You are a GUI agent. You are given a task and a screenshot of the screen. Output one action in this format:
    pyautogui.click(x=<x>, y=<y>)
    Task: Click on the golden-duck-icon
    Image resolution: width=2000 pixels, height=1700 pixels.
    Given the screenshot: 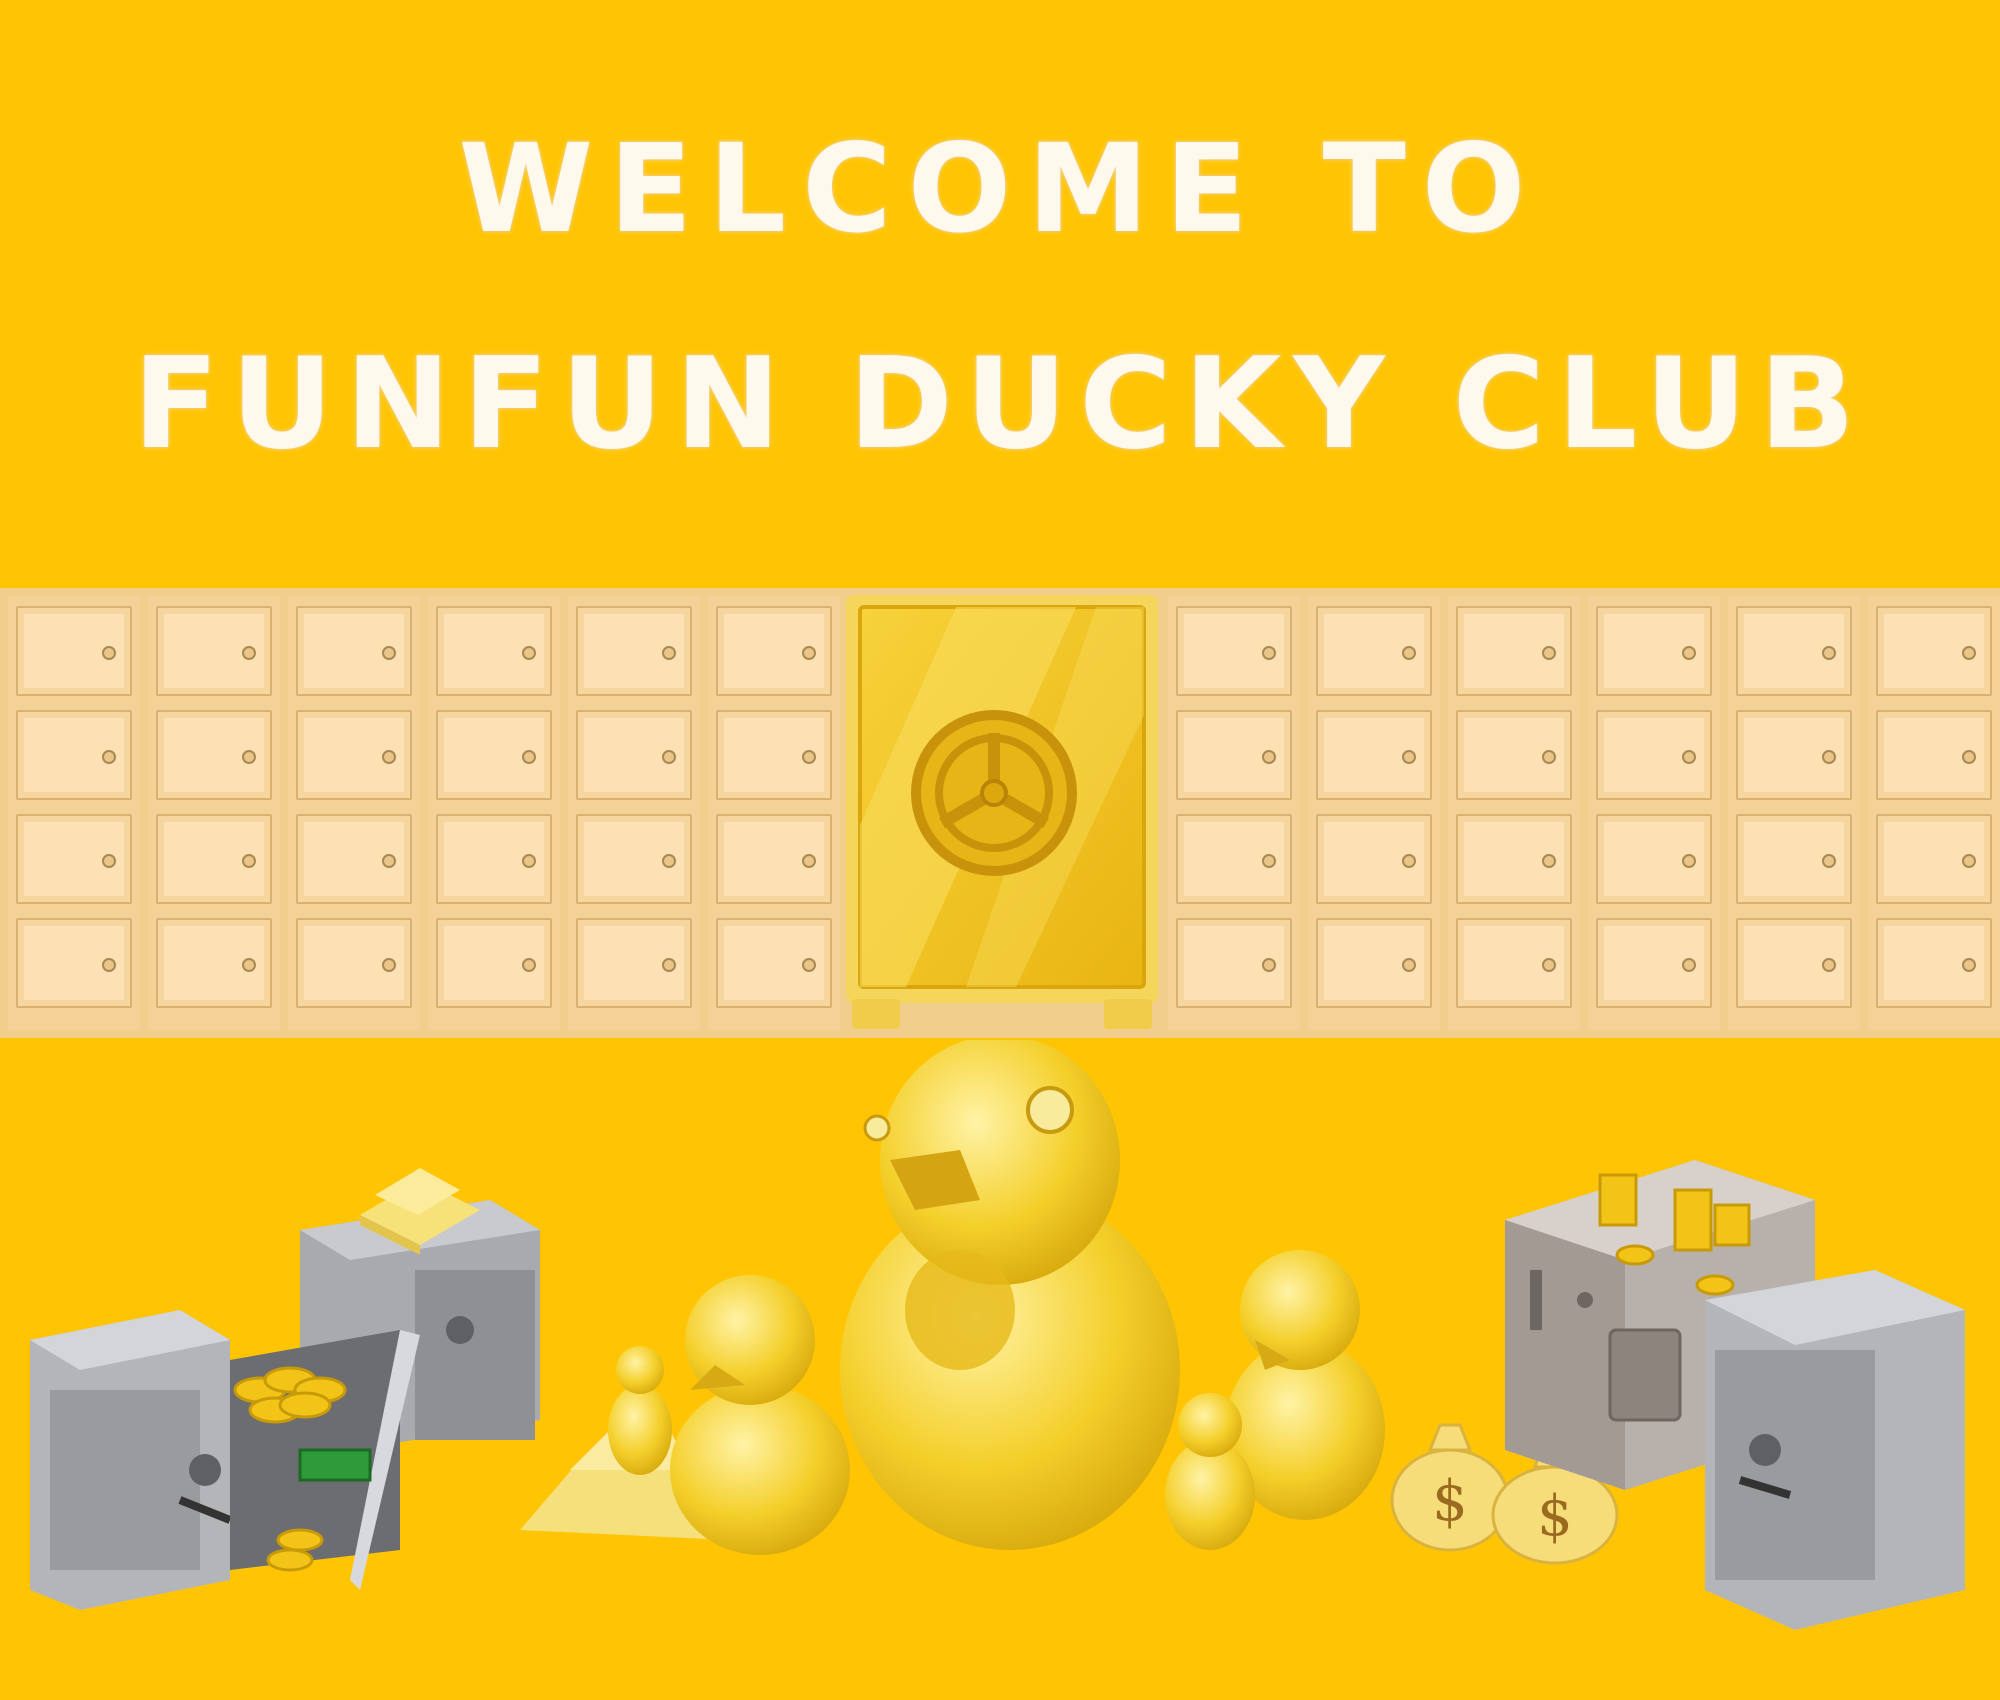 What is the action you would take?
    pyautogui.click(x=952, y=1297)
    